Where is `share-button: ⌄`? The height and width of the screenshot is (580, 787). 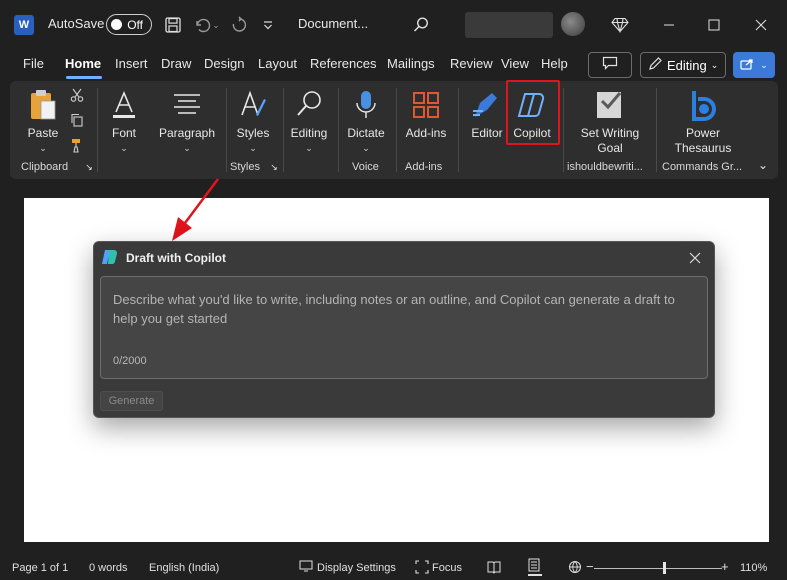
share-button: ⌄ is located at coordinates (754, 65).